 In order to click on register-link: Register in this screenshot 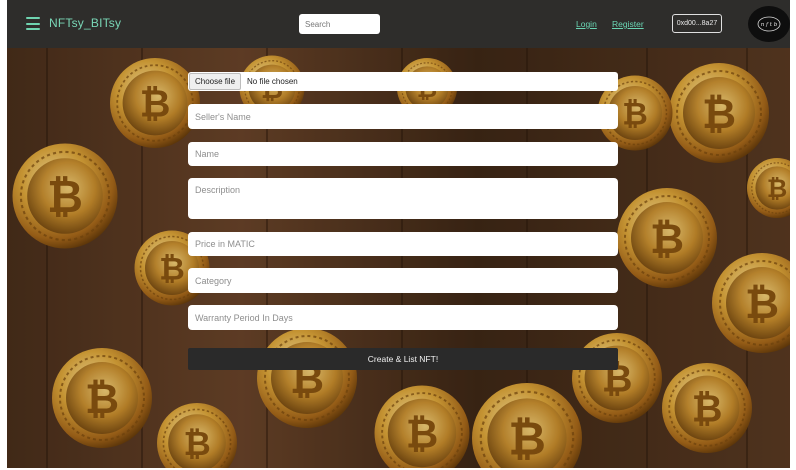, I will do `click(628, 24)`.